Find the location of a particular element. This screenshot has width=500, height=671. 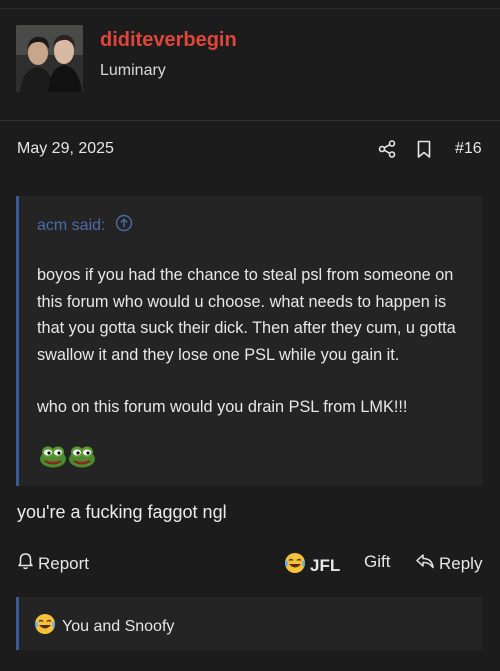

quote-author: acm said: is located at coordinates (71, 226).